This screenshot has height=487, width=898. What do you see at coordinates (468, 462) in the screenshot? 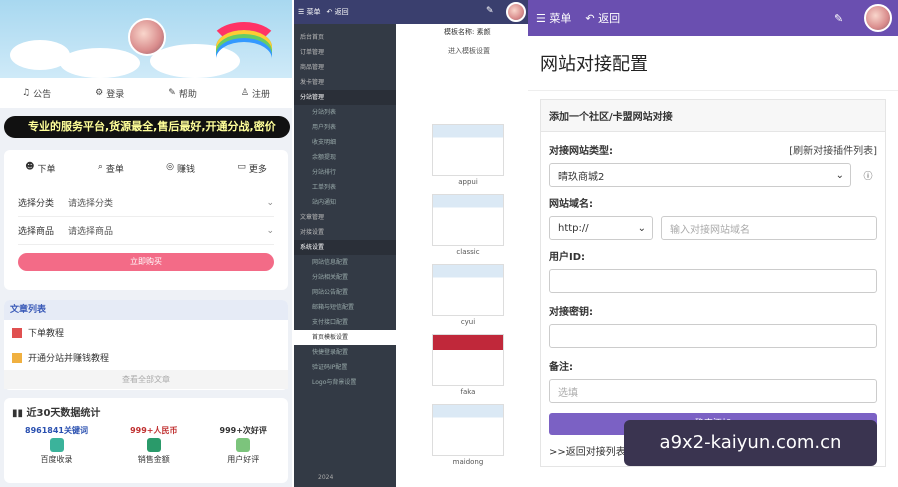
I see `template-label: maidong` at bounding box center [468, 462].